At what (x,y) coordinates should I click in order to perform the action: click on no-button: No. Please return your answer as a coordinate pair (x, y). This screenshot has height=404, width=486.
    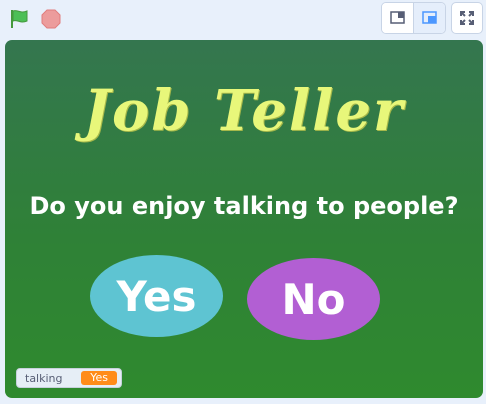
    Looking at the image, I should click on (313, 299).